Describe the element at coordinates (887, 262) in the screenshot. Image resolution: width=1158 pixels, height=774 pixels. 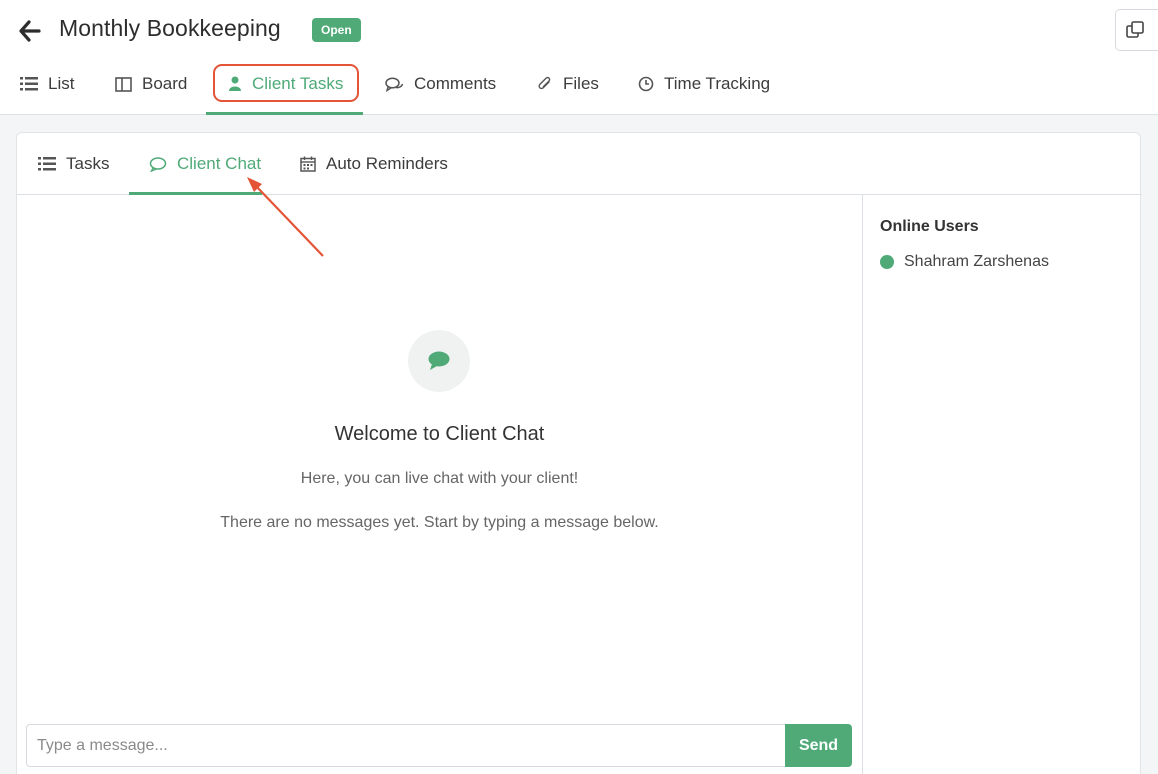
I see `online-status-dot` at that location.